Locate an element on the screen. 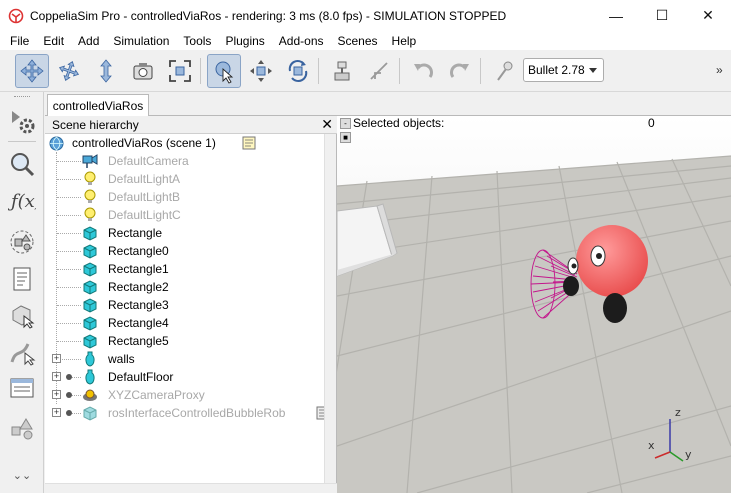 The height and width of the screenshot is (493, 731). hierarchy-item: DefaultCamera is located at coordinates (185, 161).